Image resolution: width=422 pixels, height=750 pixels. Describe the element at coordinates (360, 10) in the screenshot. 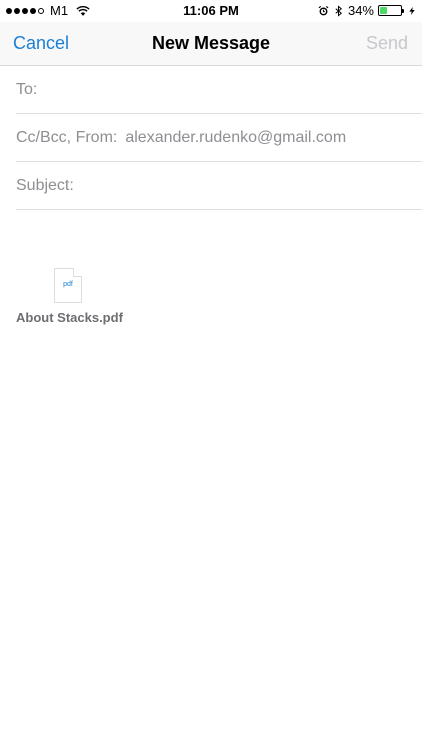

I see `battery-percentage: 34%` at that location.